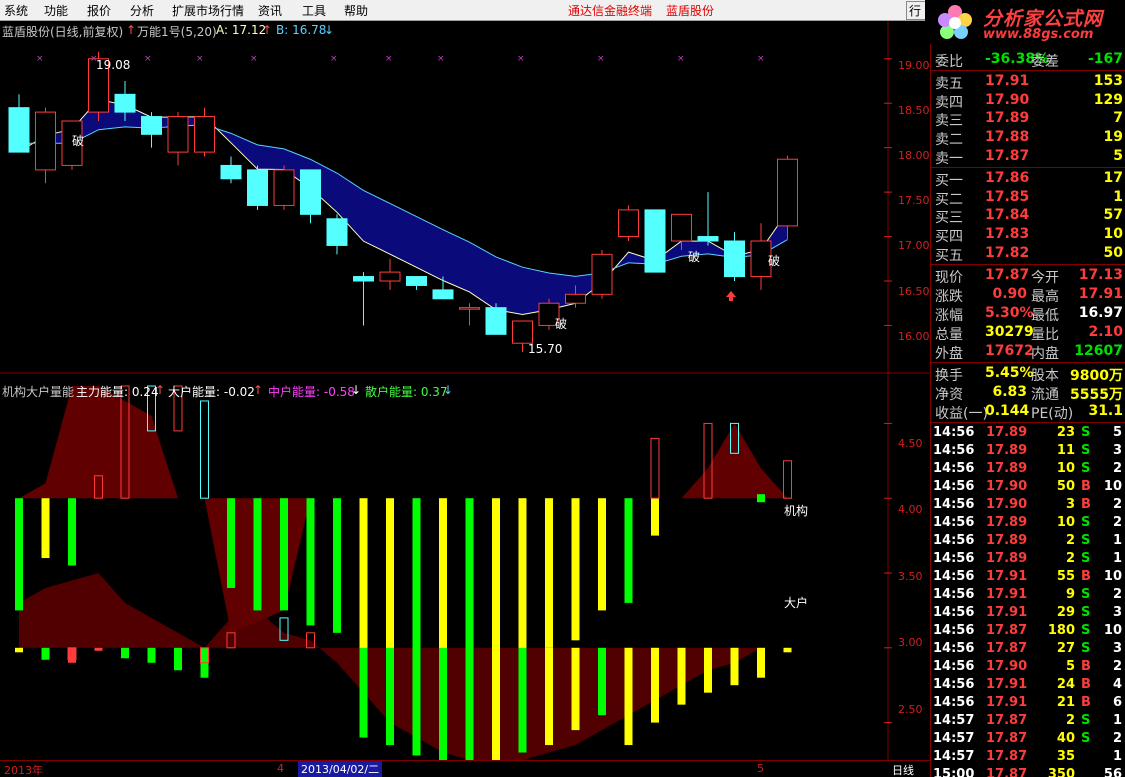 The image size is (1125, 777). What do you see at coordinates (142, 10) in the screenshot?
I see `menu-analysis: 分析` at bounding box center [142, 10].